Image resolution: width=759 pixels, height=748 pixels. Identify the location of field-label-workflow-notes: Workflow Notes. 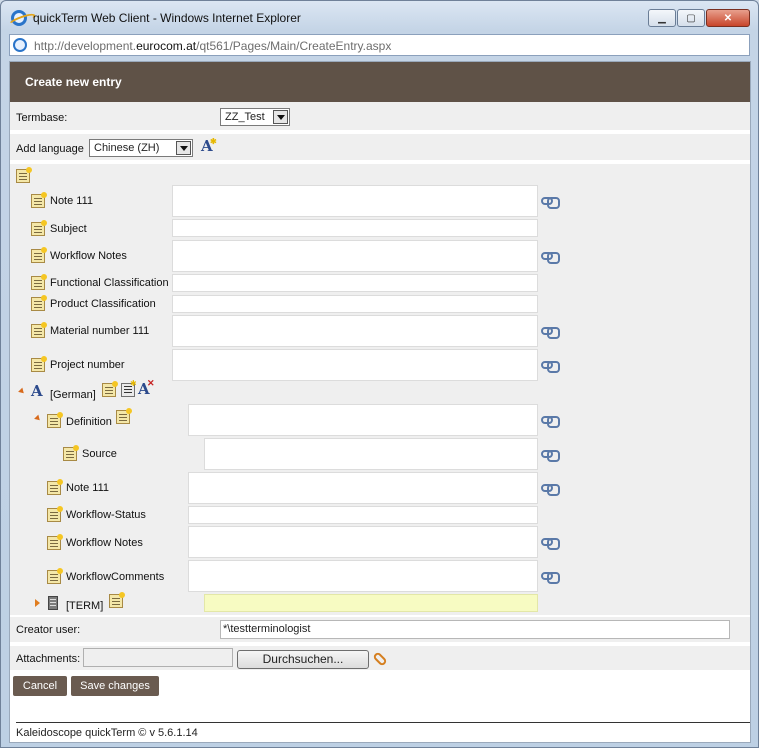
(88, 256).